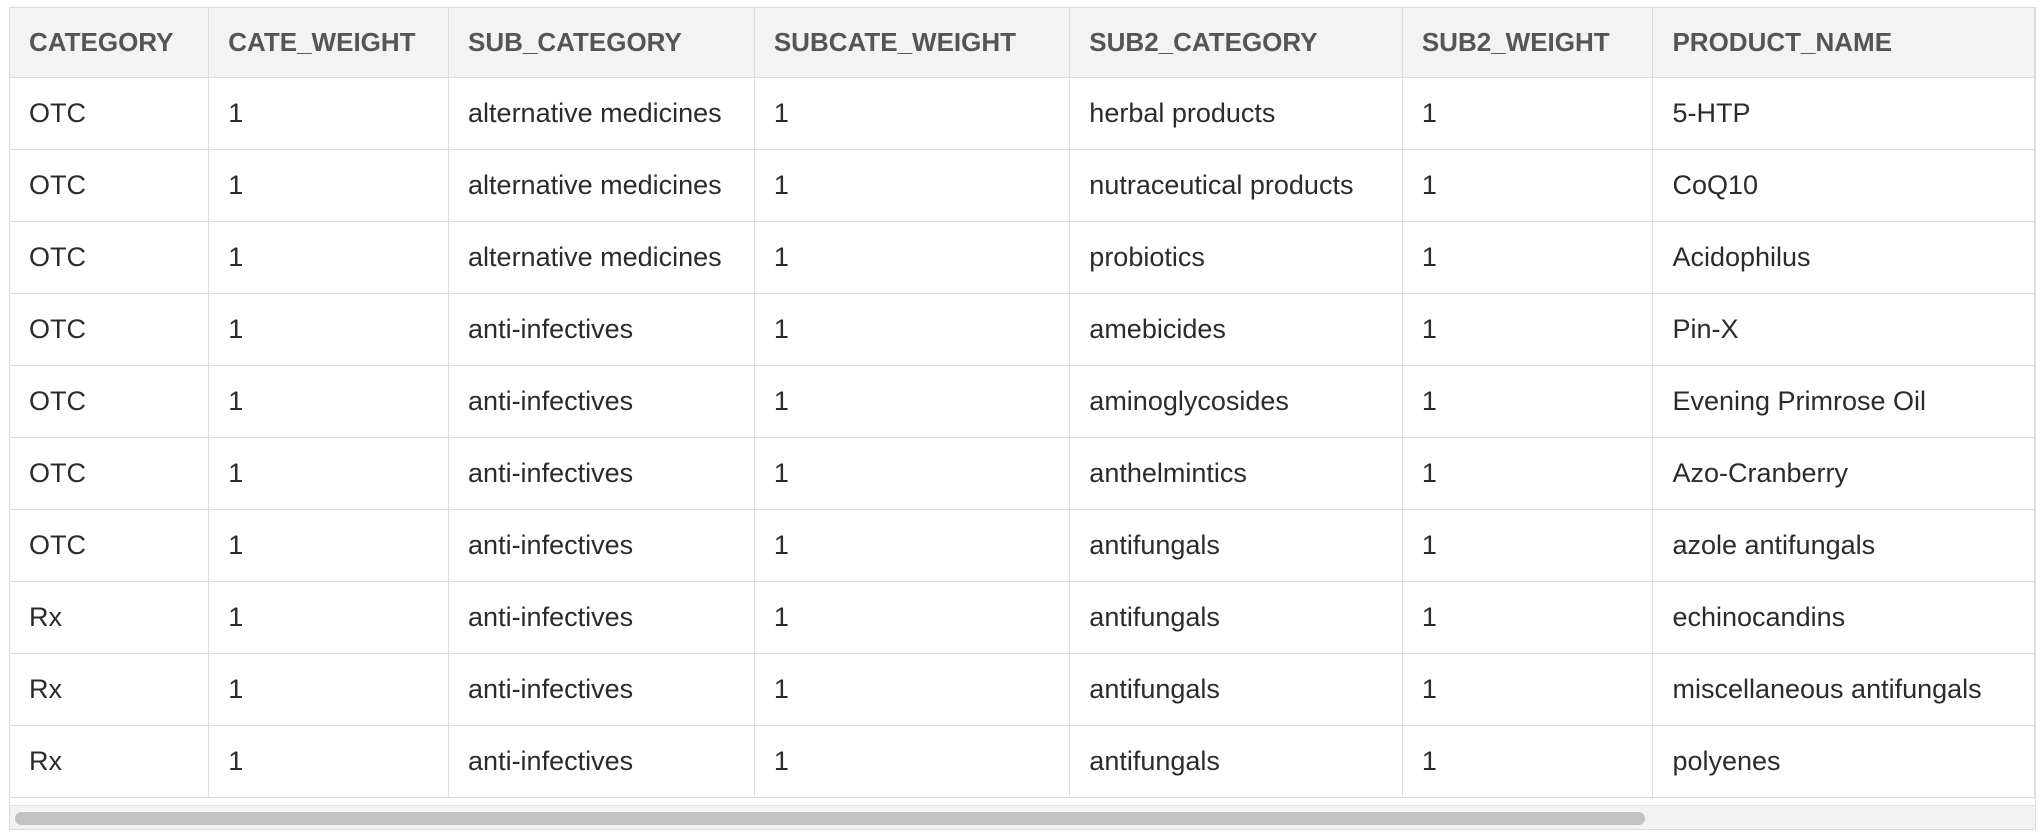 This screenshot has height=838, width=2044. I want to click on cell-product-name: Acidophilus, so click(1843, 257).